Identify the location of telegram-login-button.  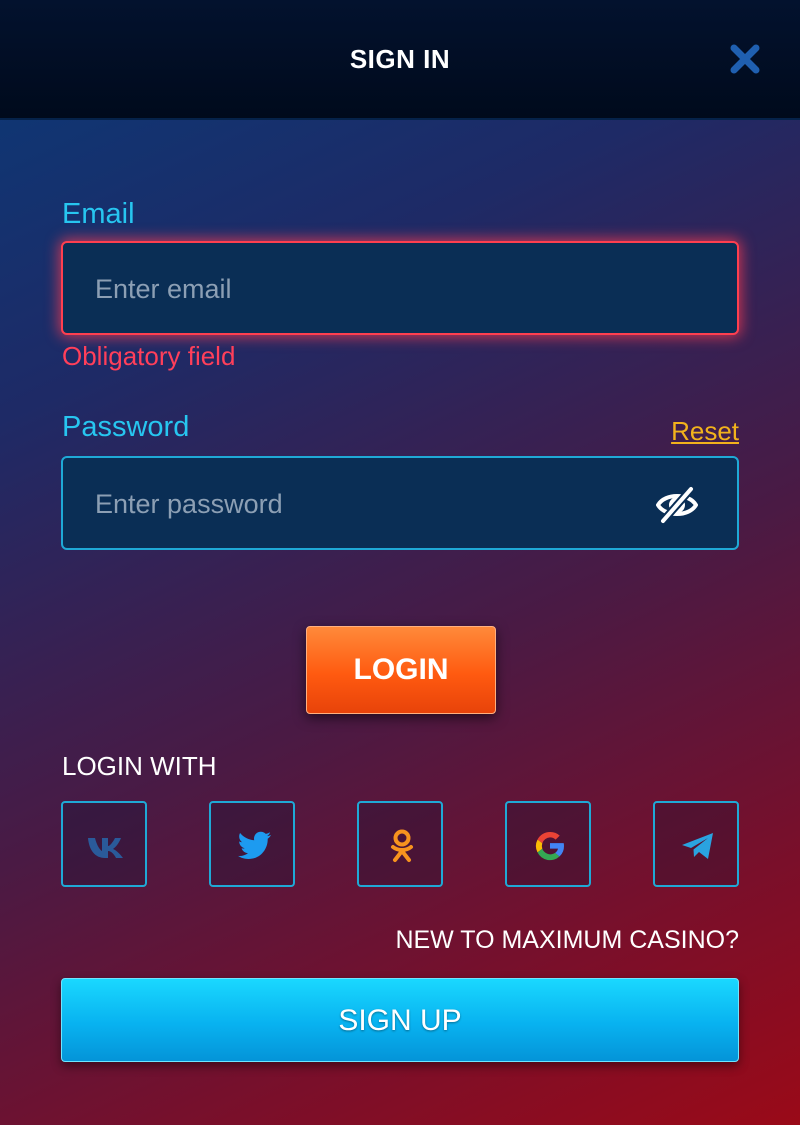
(696, 844).